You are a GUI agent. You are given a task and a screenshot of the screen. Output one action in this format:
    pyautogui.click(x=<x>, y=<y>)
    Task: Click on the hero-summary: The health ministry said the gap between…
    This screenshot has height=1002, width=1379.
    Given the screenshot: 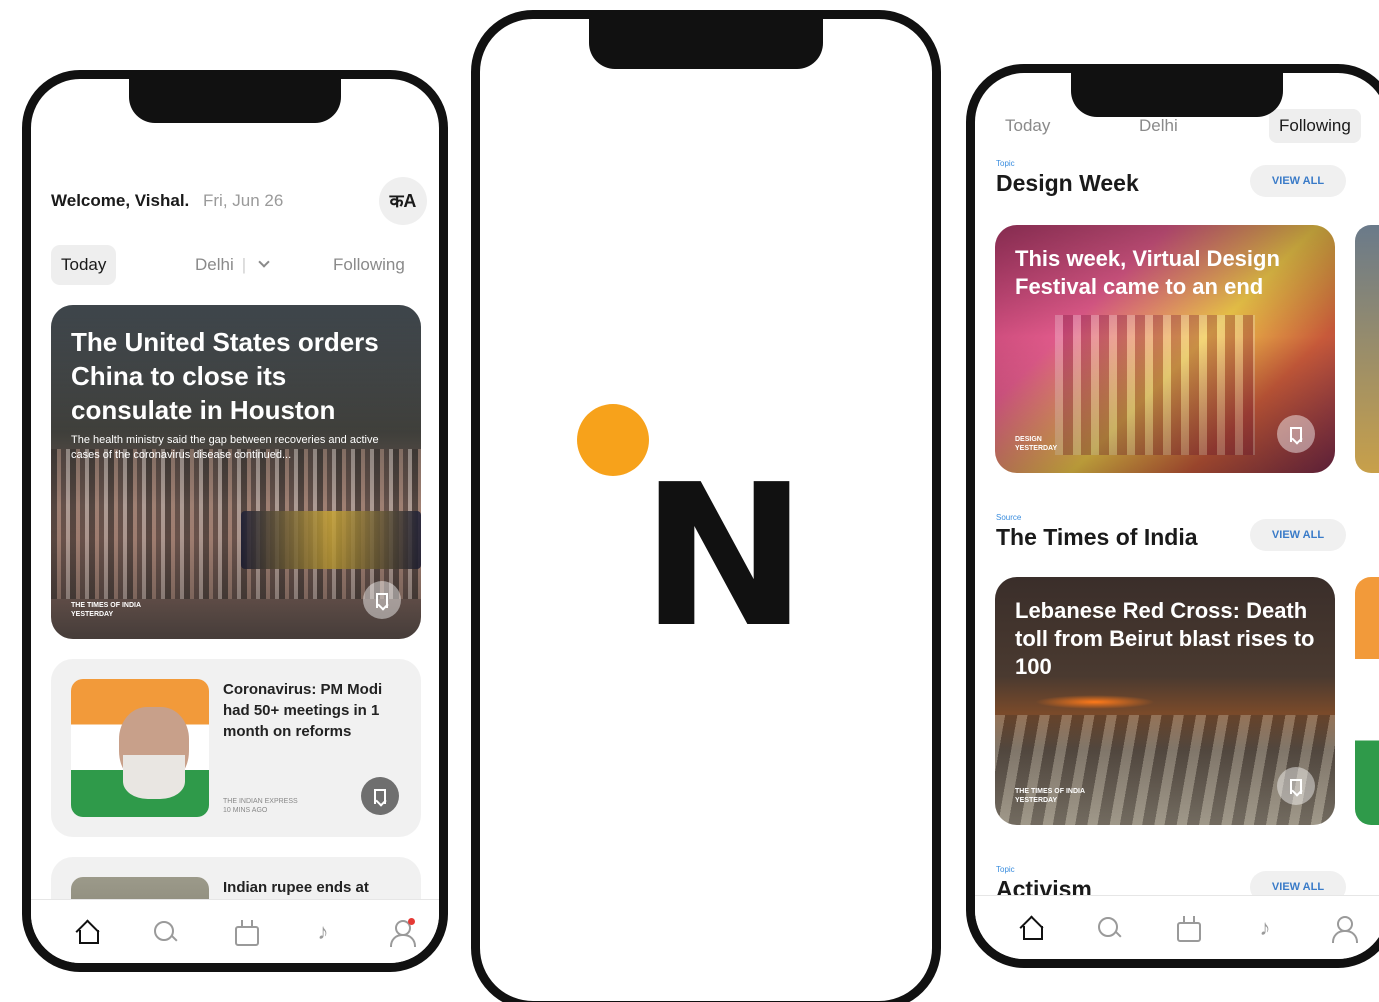 What is the action you would take?
    pyautogui.click(x=225, y=447)
    